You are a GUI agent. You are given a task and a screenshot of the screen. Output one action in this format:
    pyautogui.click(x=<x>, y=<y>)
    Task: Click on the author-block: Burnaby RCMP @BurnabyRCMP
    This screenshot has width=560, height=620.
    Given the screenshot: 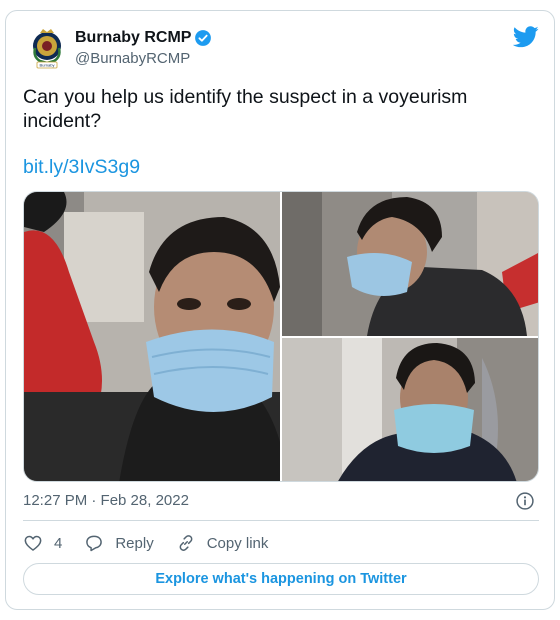 What is the action you would take?
    pyautogui.click(x=143, y=48)
    